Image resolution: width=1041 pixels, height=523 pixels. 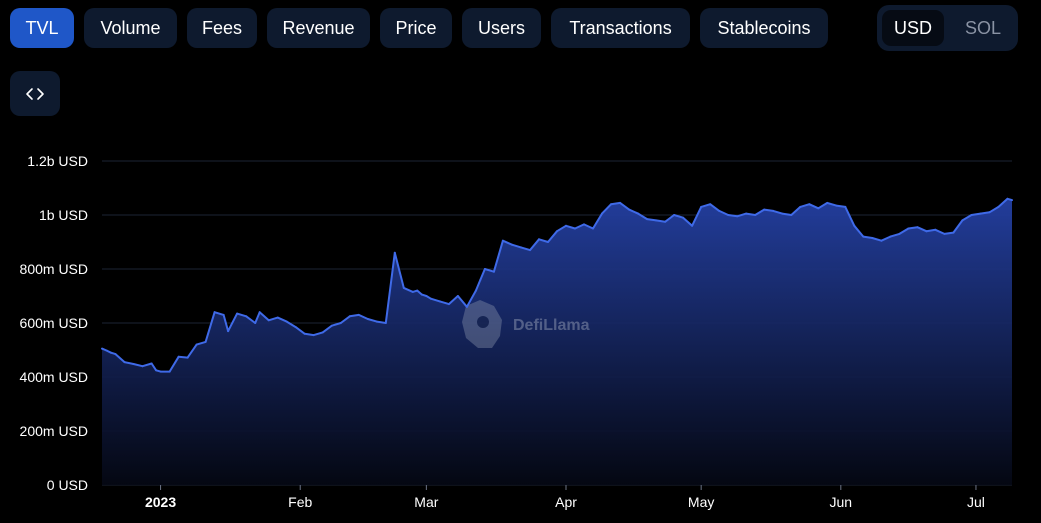 I want to click on y-tick-label: 0 USD, so click(x=67, y=485).